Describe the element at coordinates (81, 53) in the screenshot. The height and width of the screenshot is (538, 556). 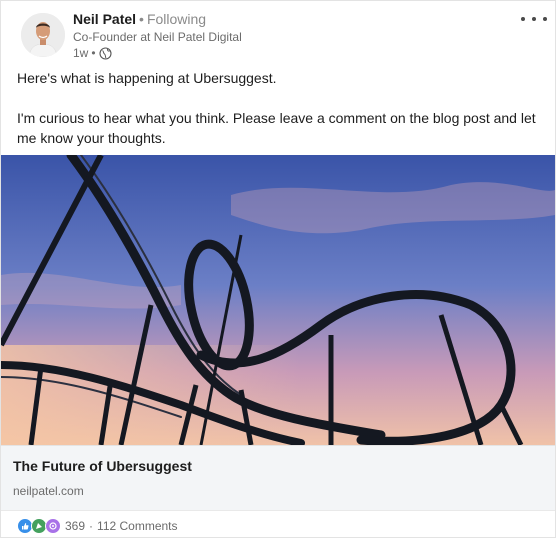
I see `post-time: 1w` at that location.